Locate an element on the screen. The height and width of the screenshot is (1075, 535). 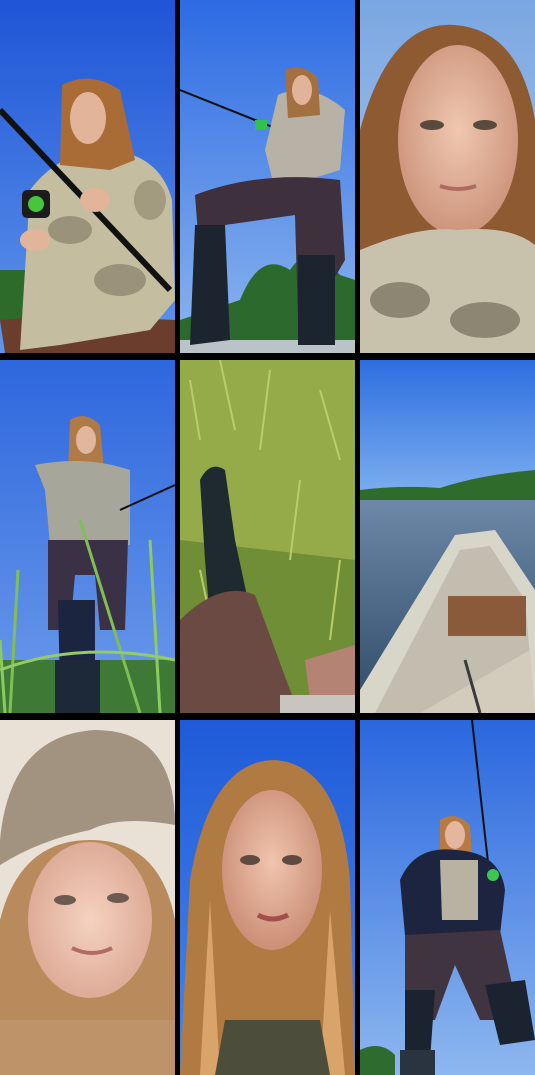
photo-rod-low-angle is located at coordinates (87, 176).